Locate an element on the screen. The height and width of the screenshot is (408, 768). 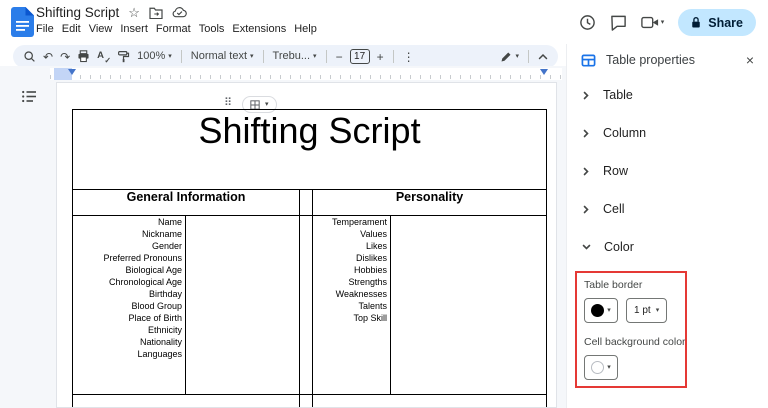
menu-item: Format is located at coordinates (173, 29).